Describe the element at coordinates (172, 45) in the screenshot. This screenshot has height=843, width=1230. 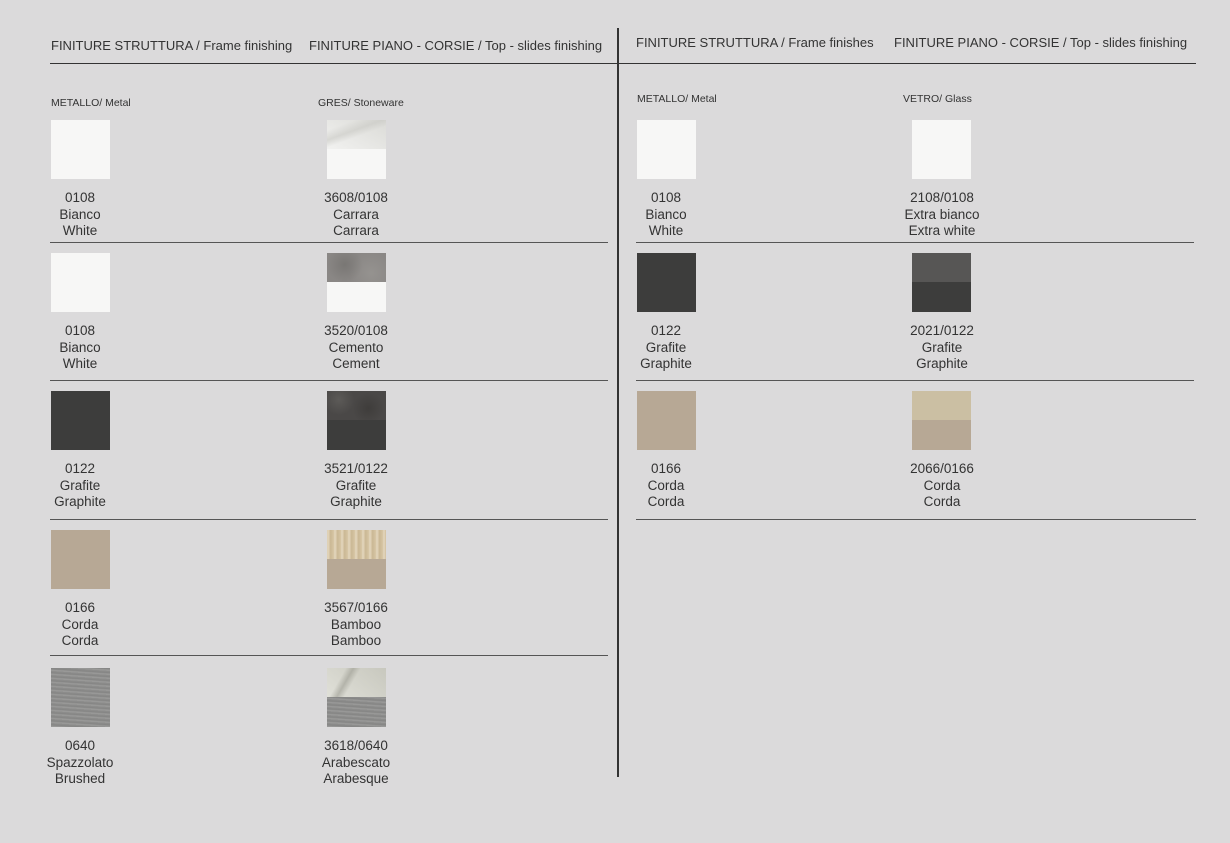
I see `left-header-frame: FINITURE STRUTTURA / Frame finishing` at that location.